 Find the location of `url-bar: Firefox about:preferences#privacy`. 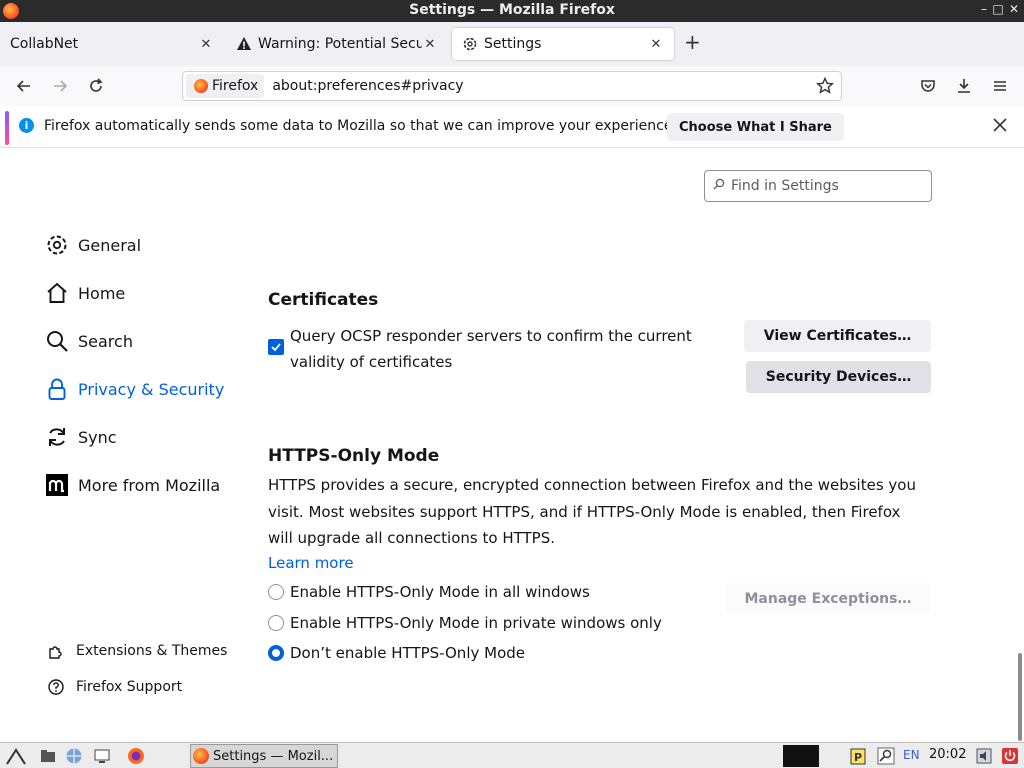

url-bar: Firefox about:preferences#privacy is located at coordinates (512, 86).